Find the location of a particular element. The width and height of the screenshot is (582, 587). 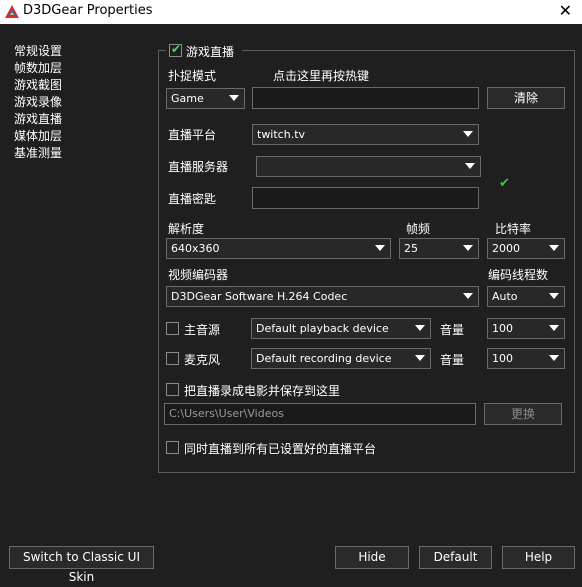

d3dgear-logo-icon is located at coordinates (12, 11).